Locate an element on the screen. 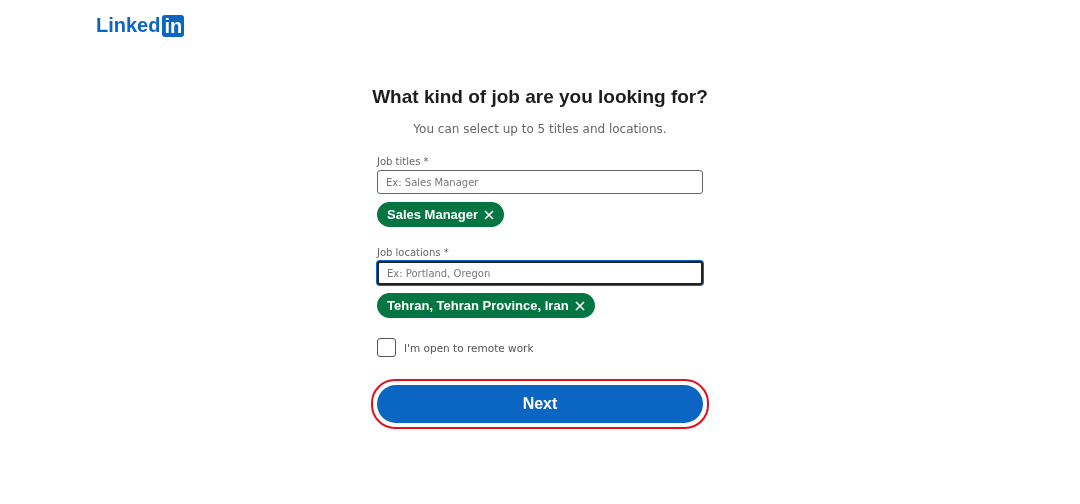 The width and height of the screenshot is (1080, 504). linkedin-logo: Linked in is located at coordinates (140, 25).